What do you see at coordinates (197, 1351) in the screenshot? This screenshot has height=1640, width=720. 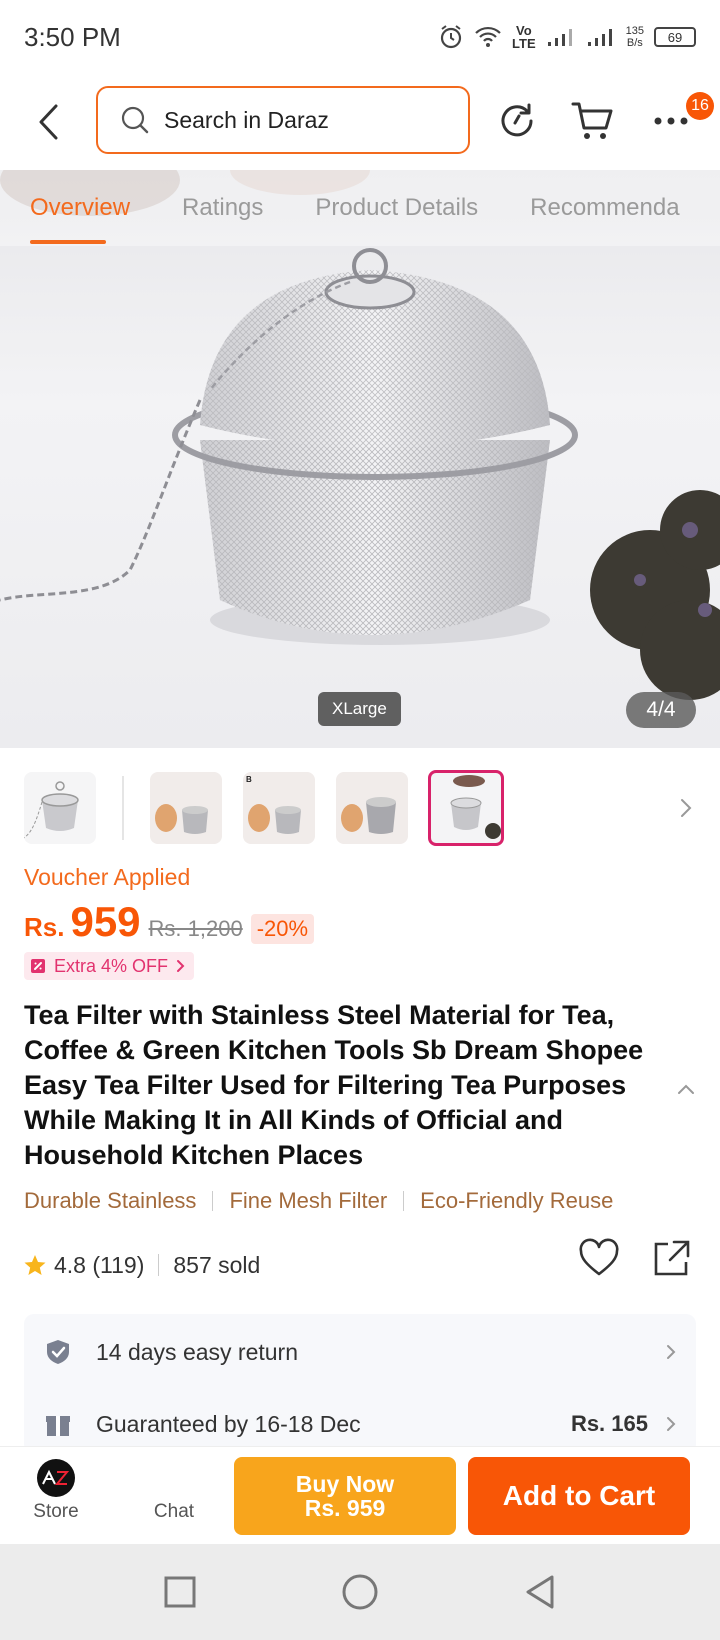 I see `return-policy-text: 14 days easy return` at bounding box center [197, 1351].